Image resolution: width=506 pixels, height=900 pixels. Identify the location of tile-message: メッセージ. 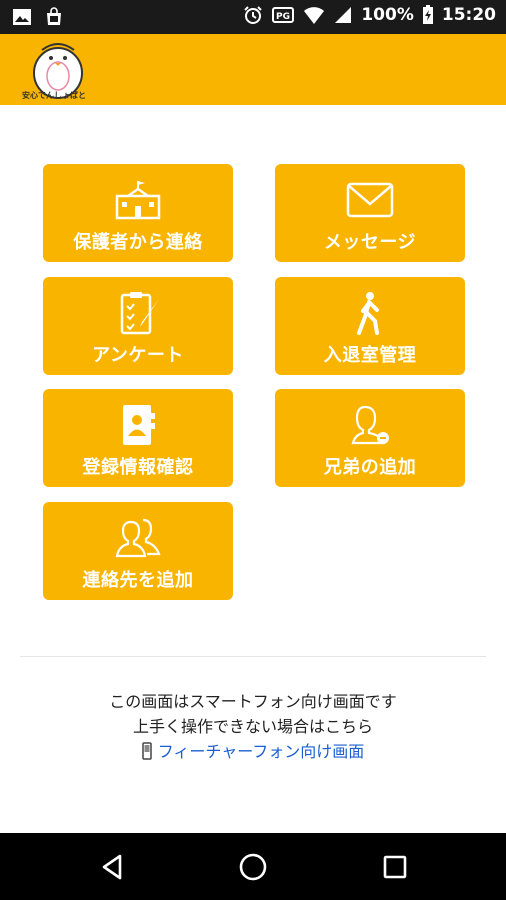
(370, 213).